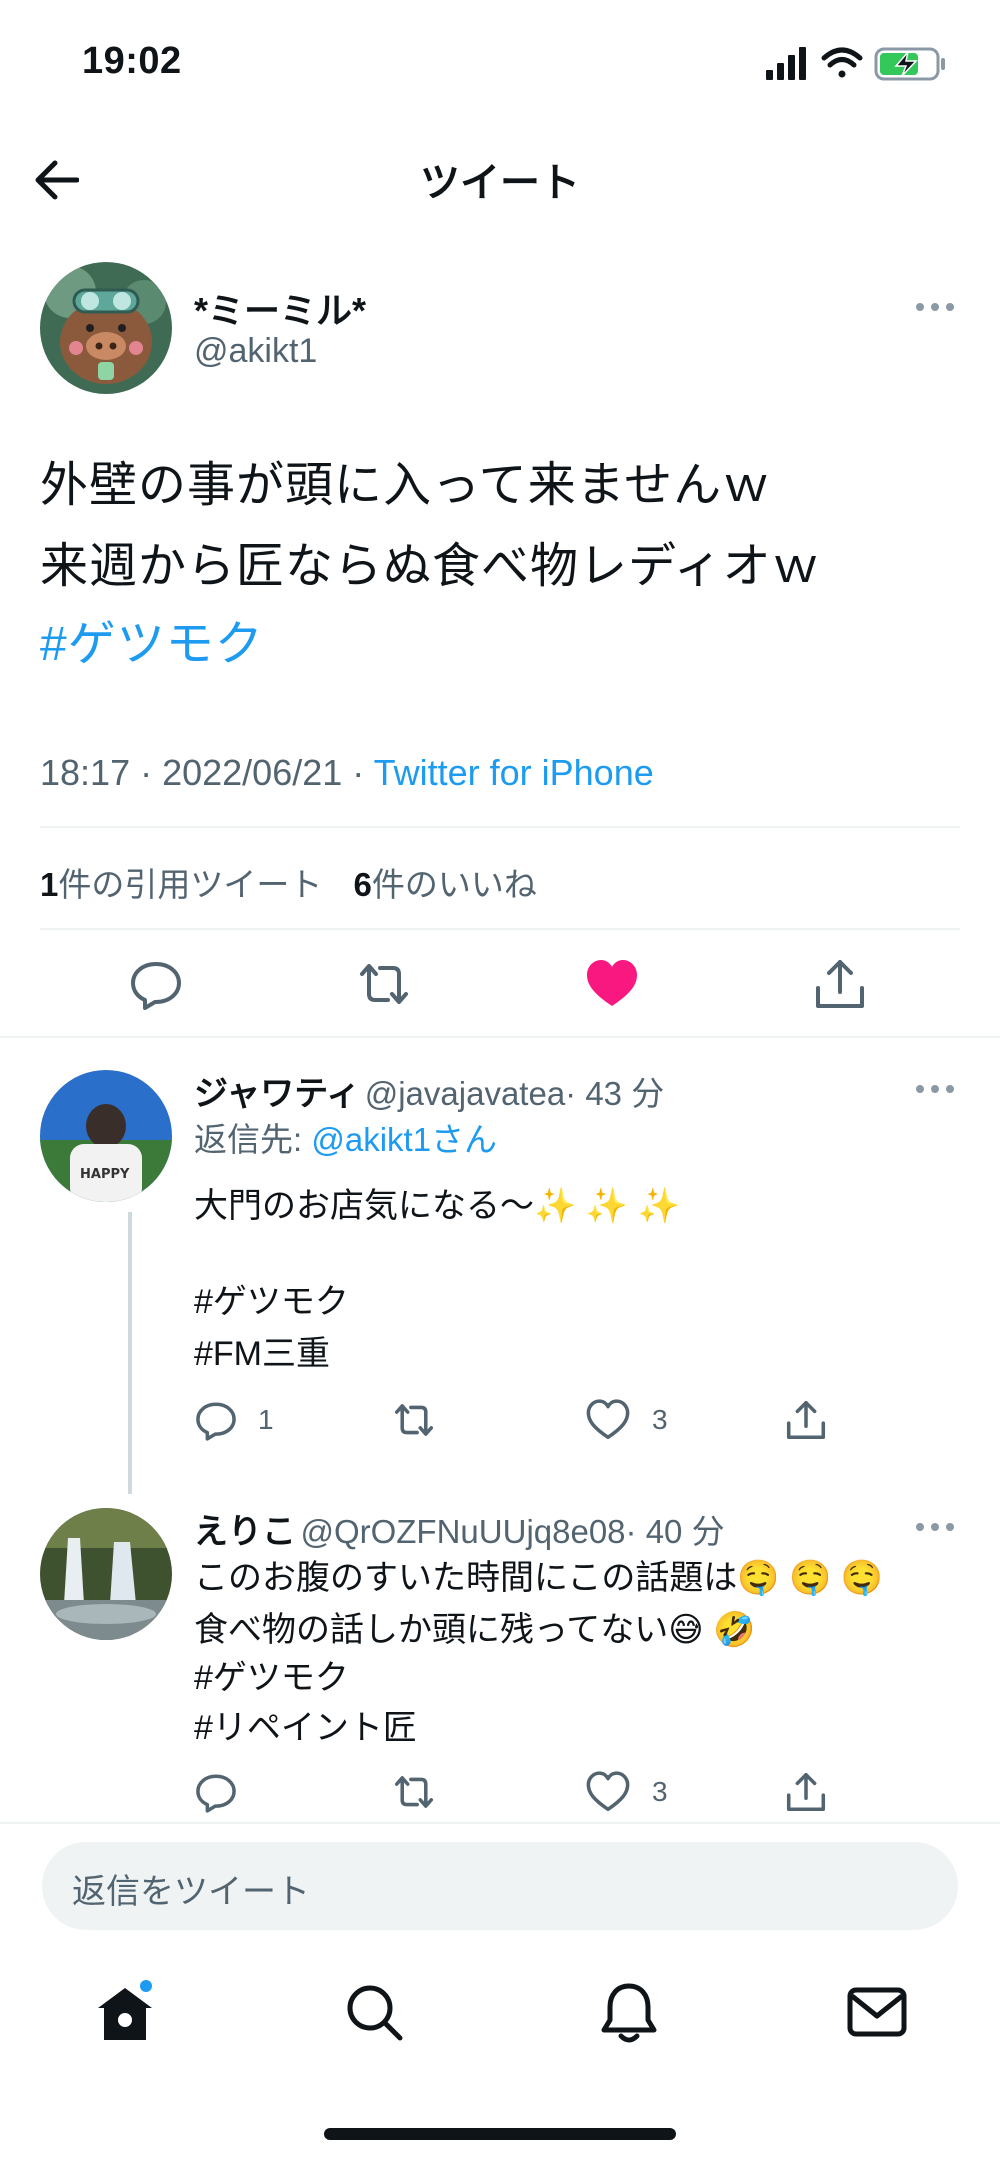 The width and height of the screenshot is (1000, 2164). What do you see at coordinates (266, 1419) in the screenshot?
I see `reply-count: 1` at bounding box center [266, 1419].